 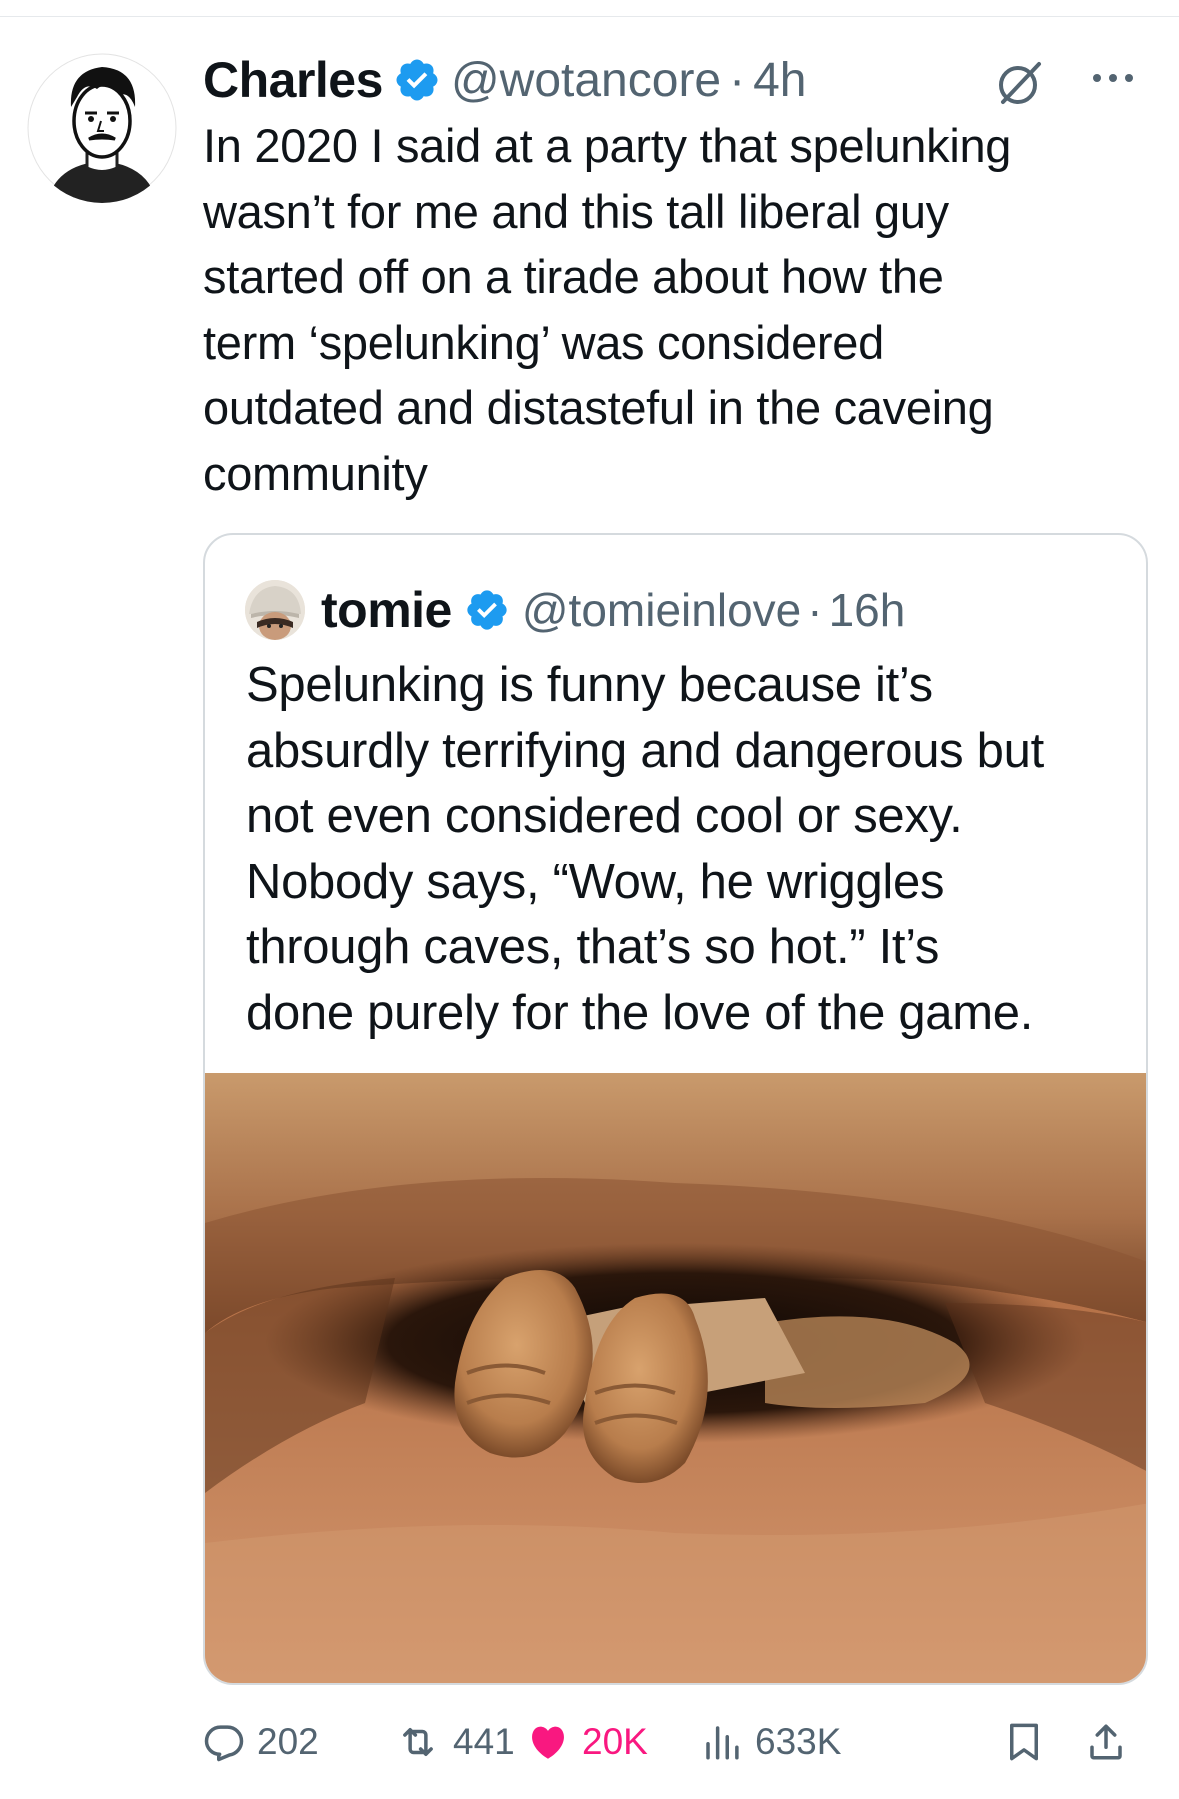 What do you see at coordinates (484, 1741) in the screenshot?
I see `repost-count: 441` at bounding box center [484, 1741].